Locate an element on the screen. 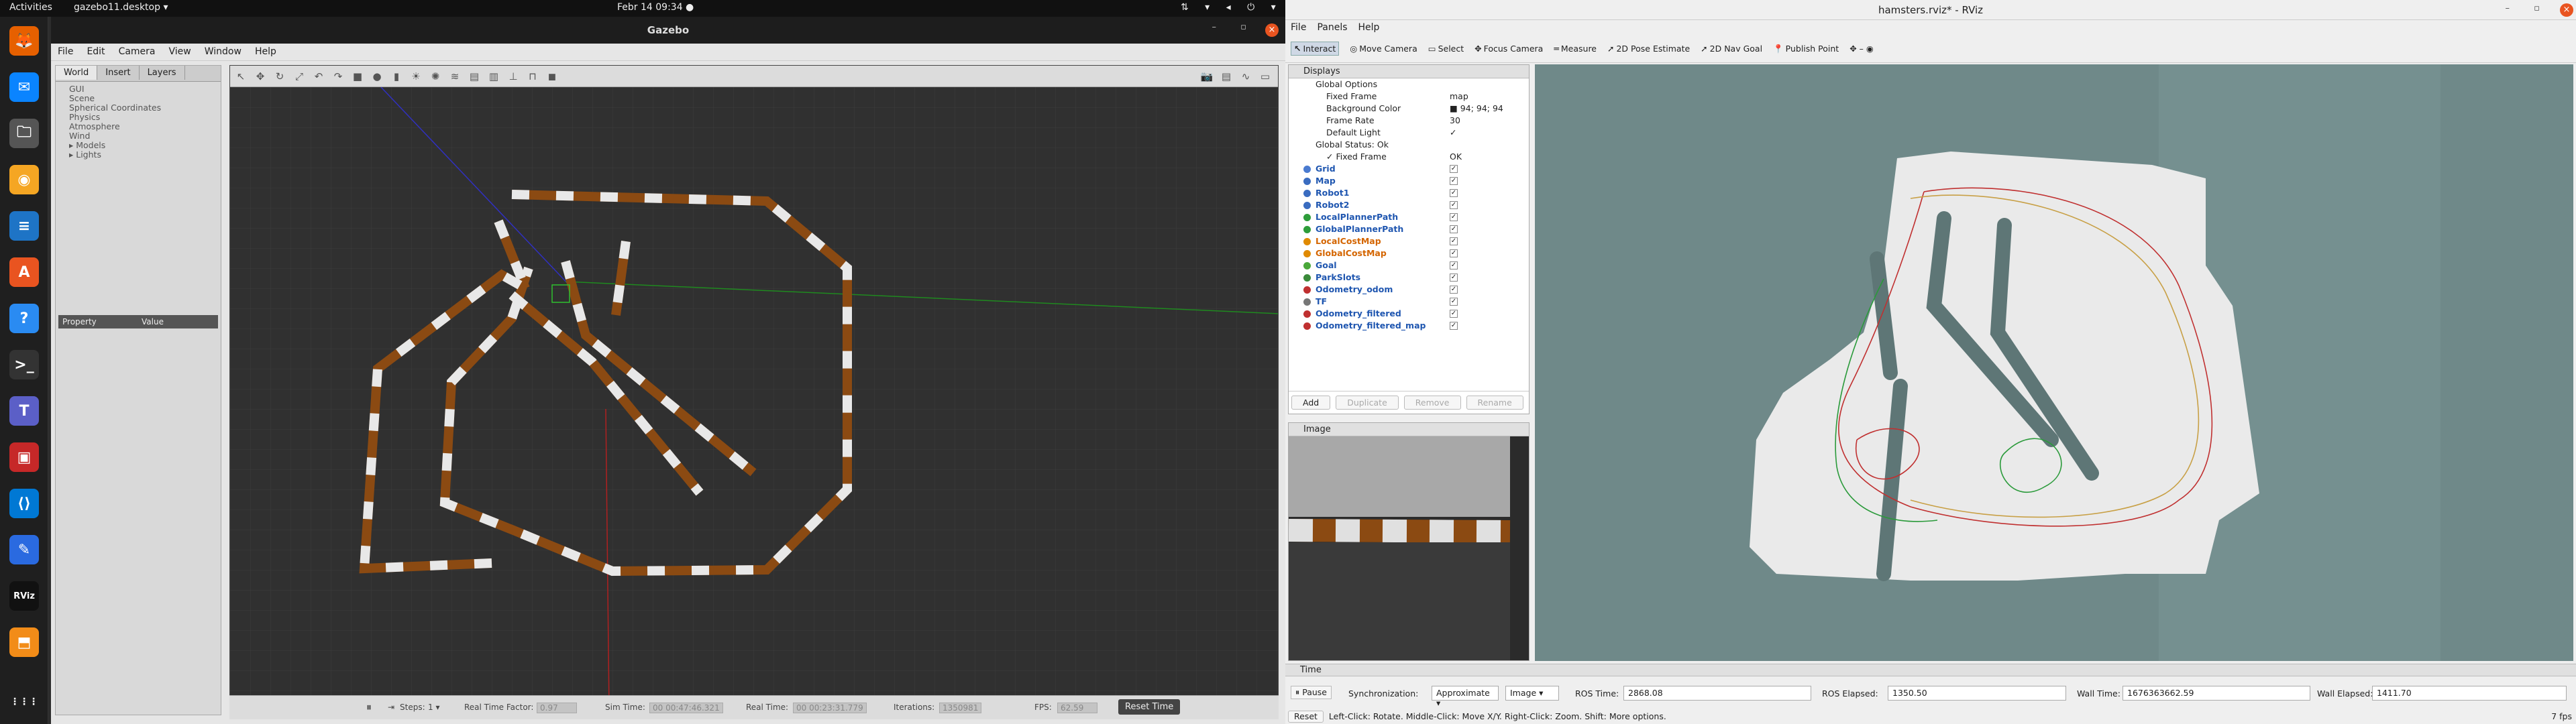 The image size is (2576, 724). dock-teams-icon: T is located at coordinates (24, 411).